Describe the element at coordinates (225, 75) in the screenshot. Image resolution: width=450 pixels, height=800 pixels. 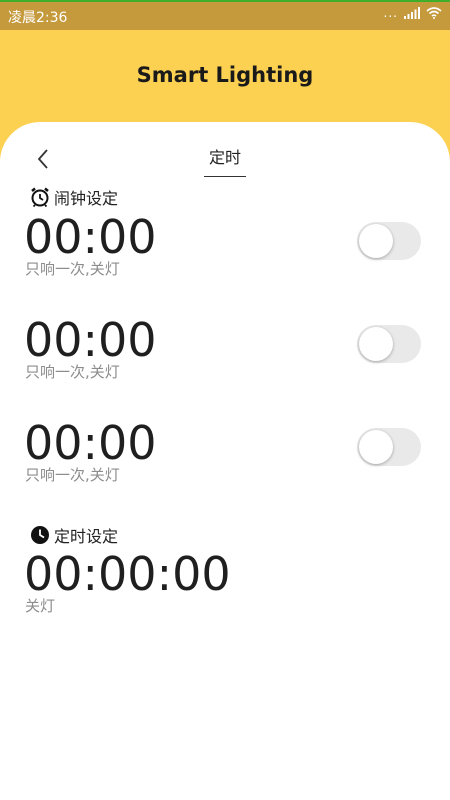
I see `app-title: Smart Lighting` at that location.